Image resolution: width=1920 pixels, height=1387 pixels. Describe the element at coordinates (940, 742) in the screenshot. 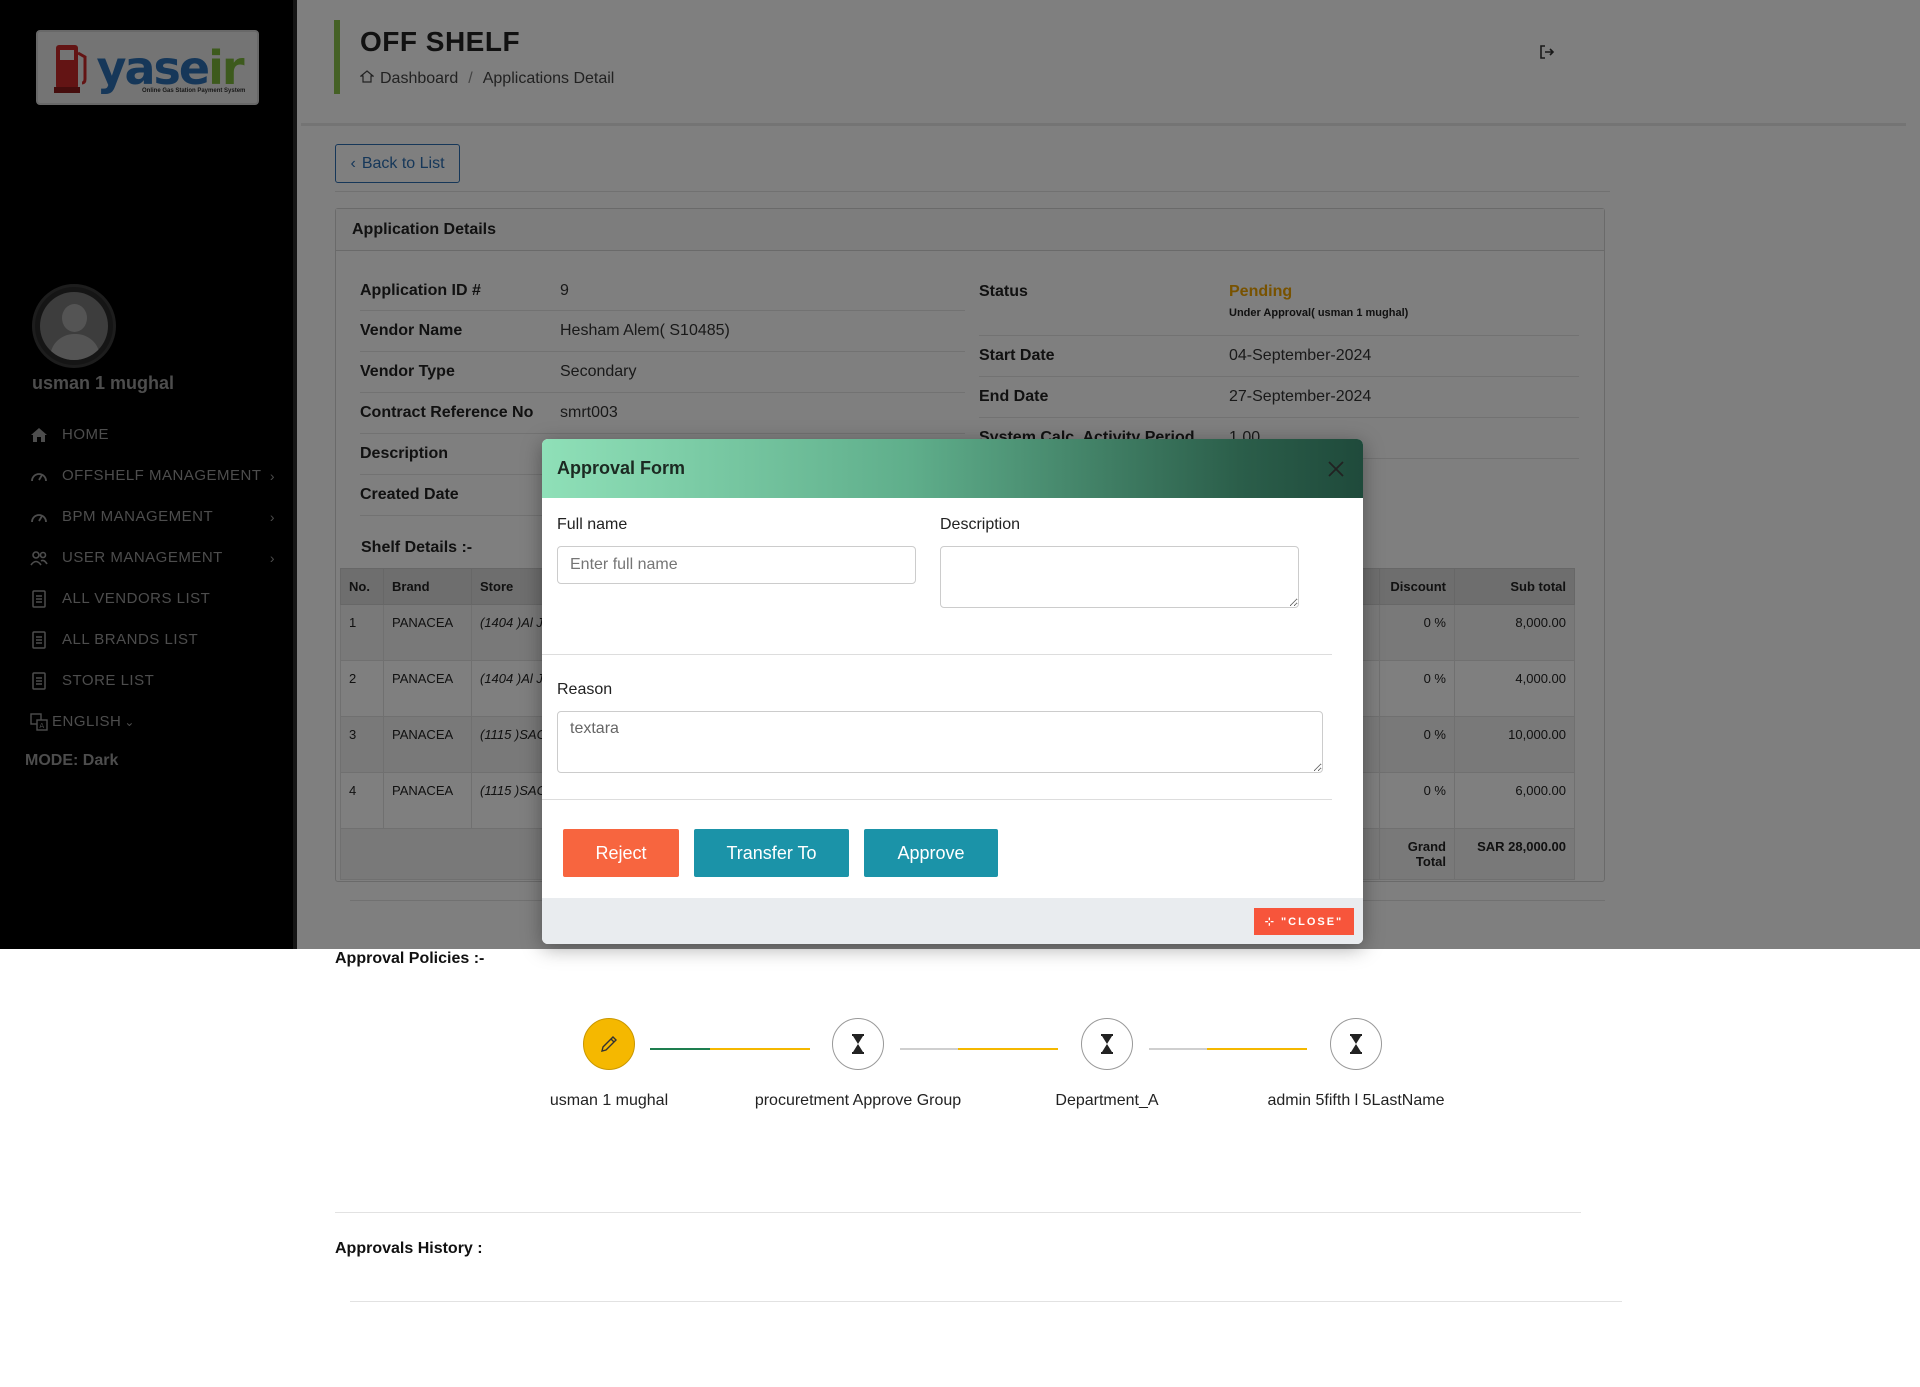

I see `reason-textarea: textara` at that location.